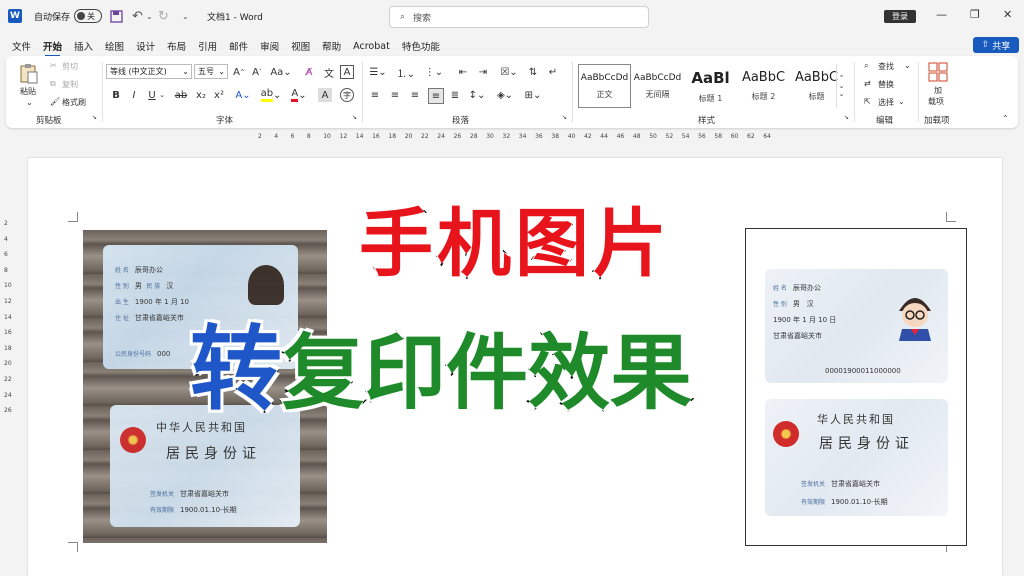 Image resolution: width=1024 pixels, height=576 pixels. Describe the element at coordinates (52, 48) in the screenshot. I see `tab-1: 开始` at that location.